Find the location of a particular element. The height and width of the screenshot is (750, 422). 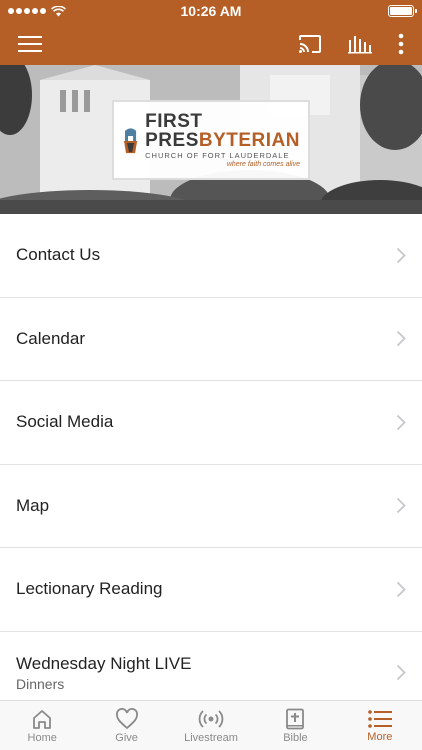

bottom-tab-bar: Home Give Livestream Bible More is located at coordinates (211, 725).